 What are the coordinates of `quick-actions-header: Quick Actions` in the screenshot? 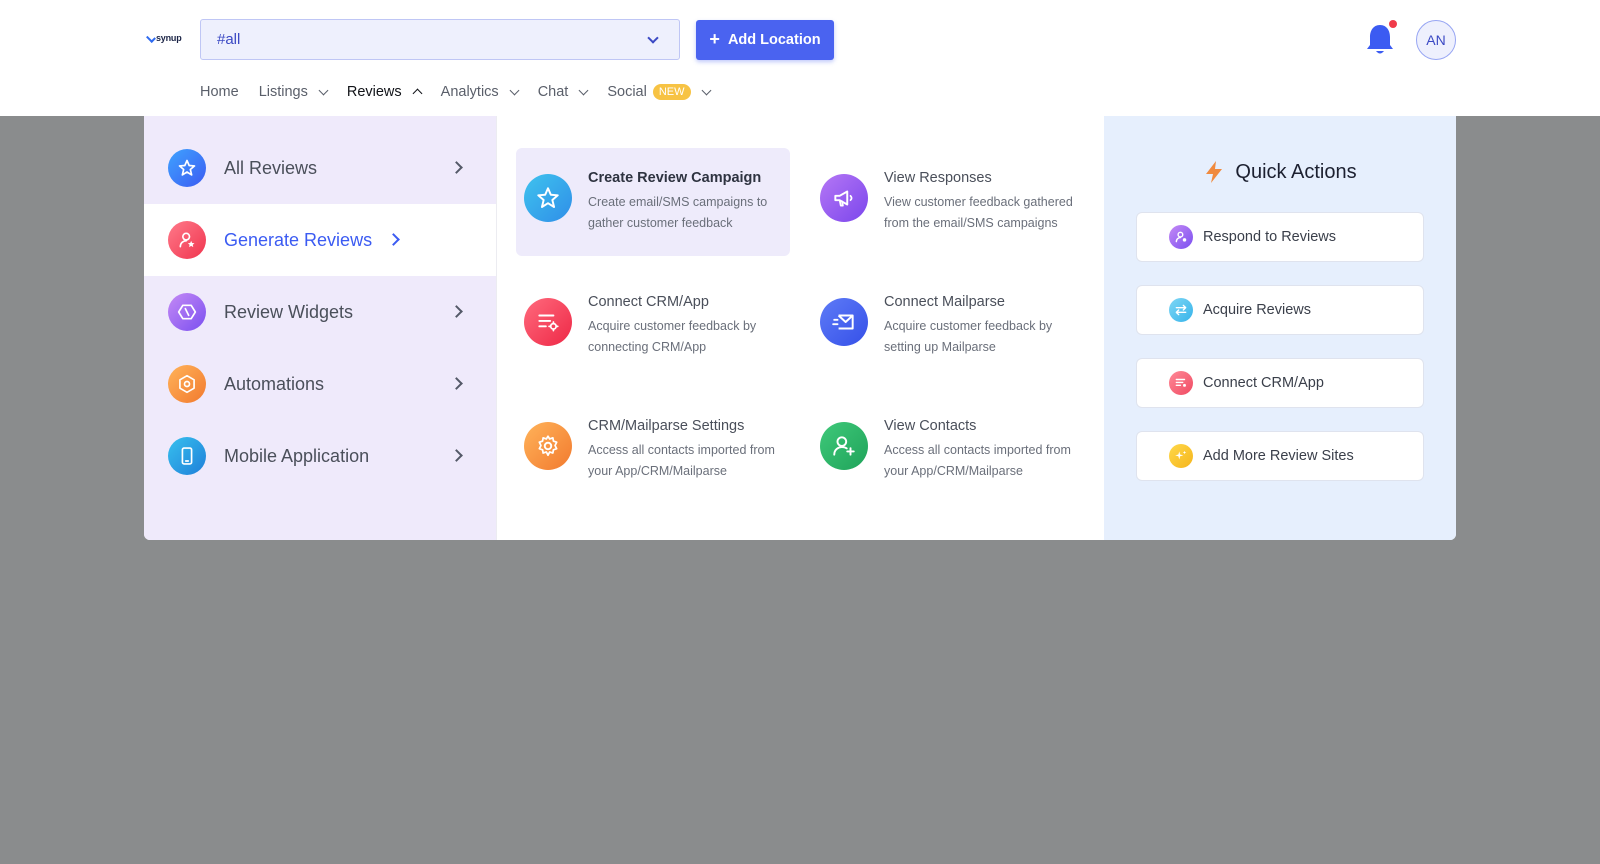 It's located at (1280, 172).